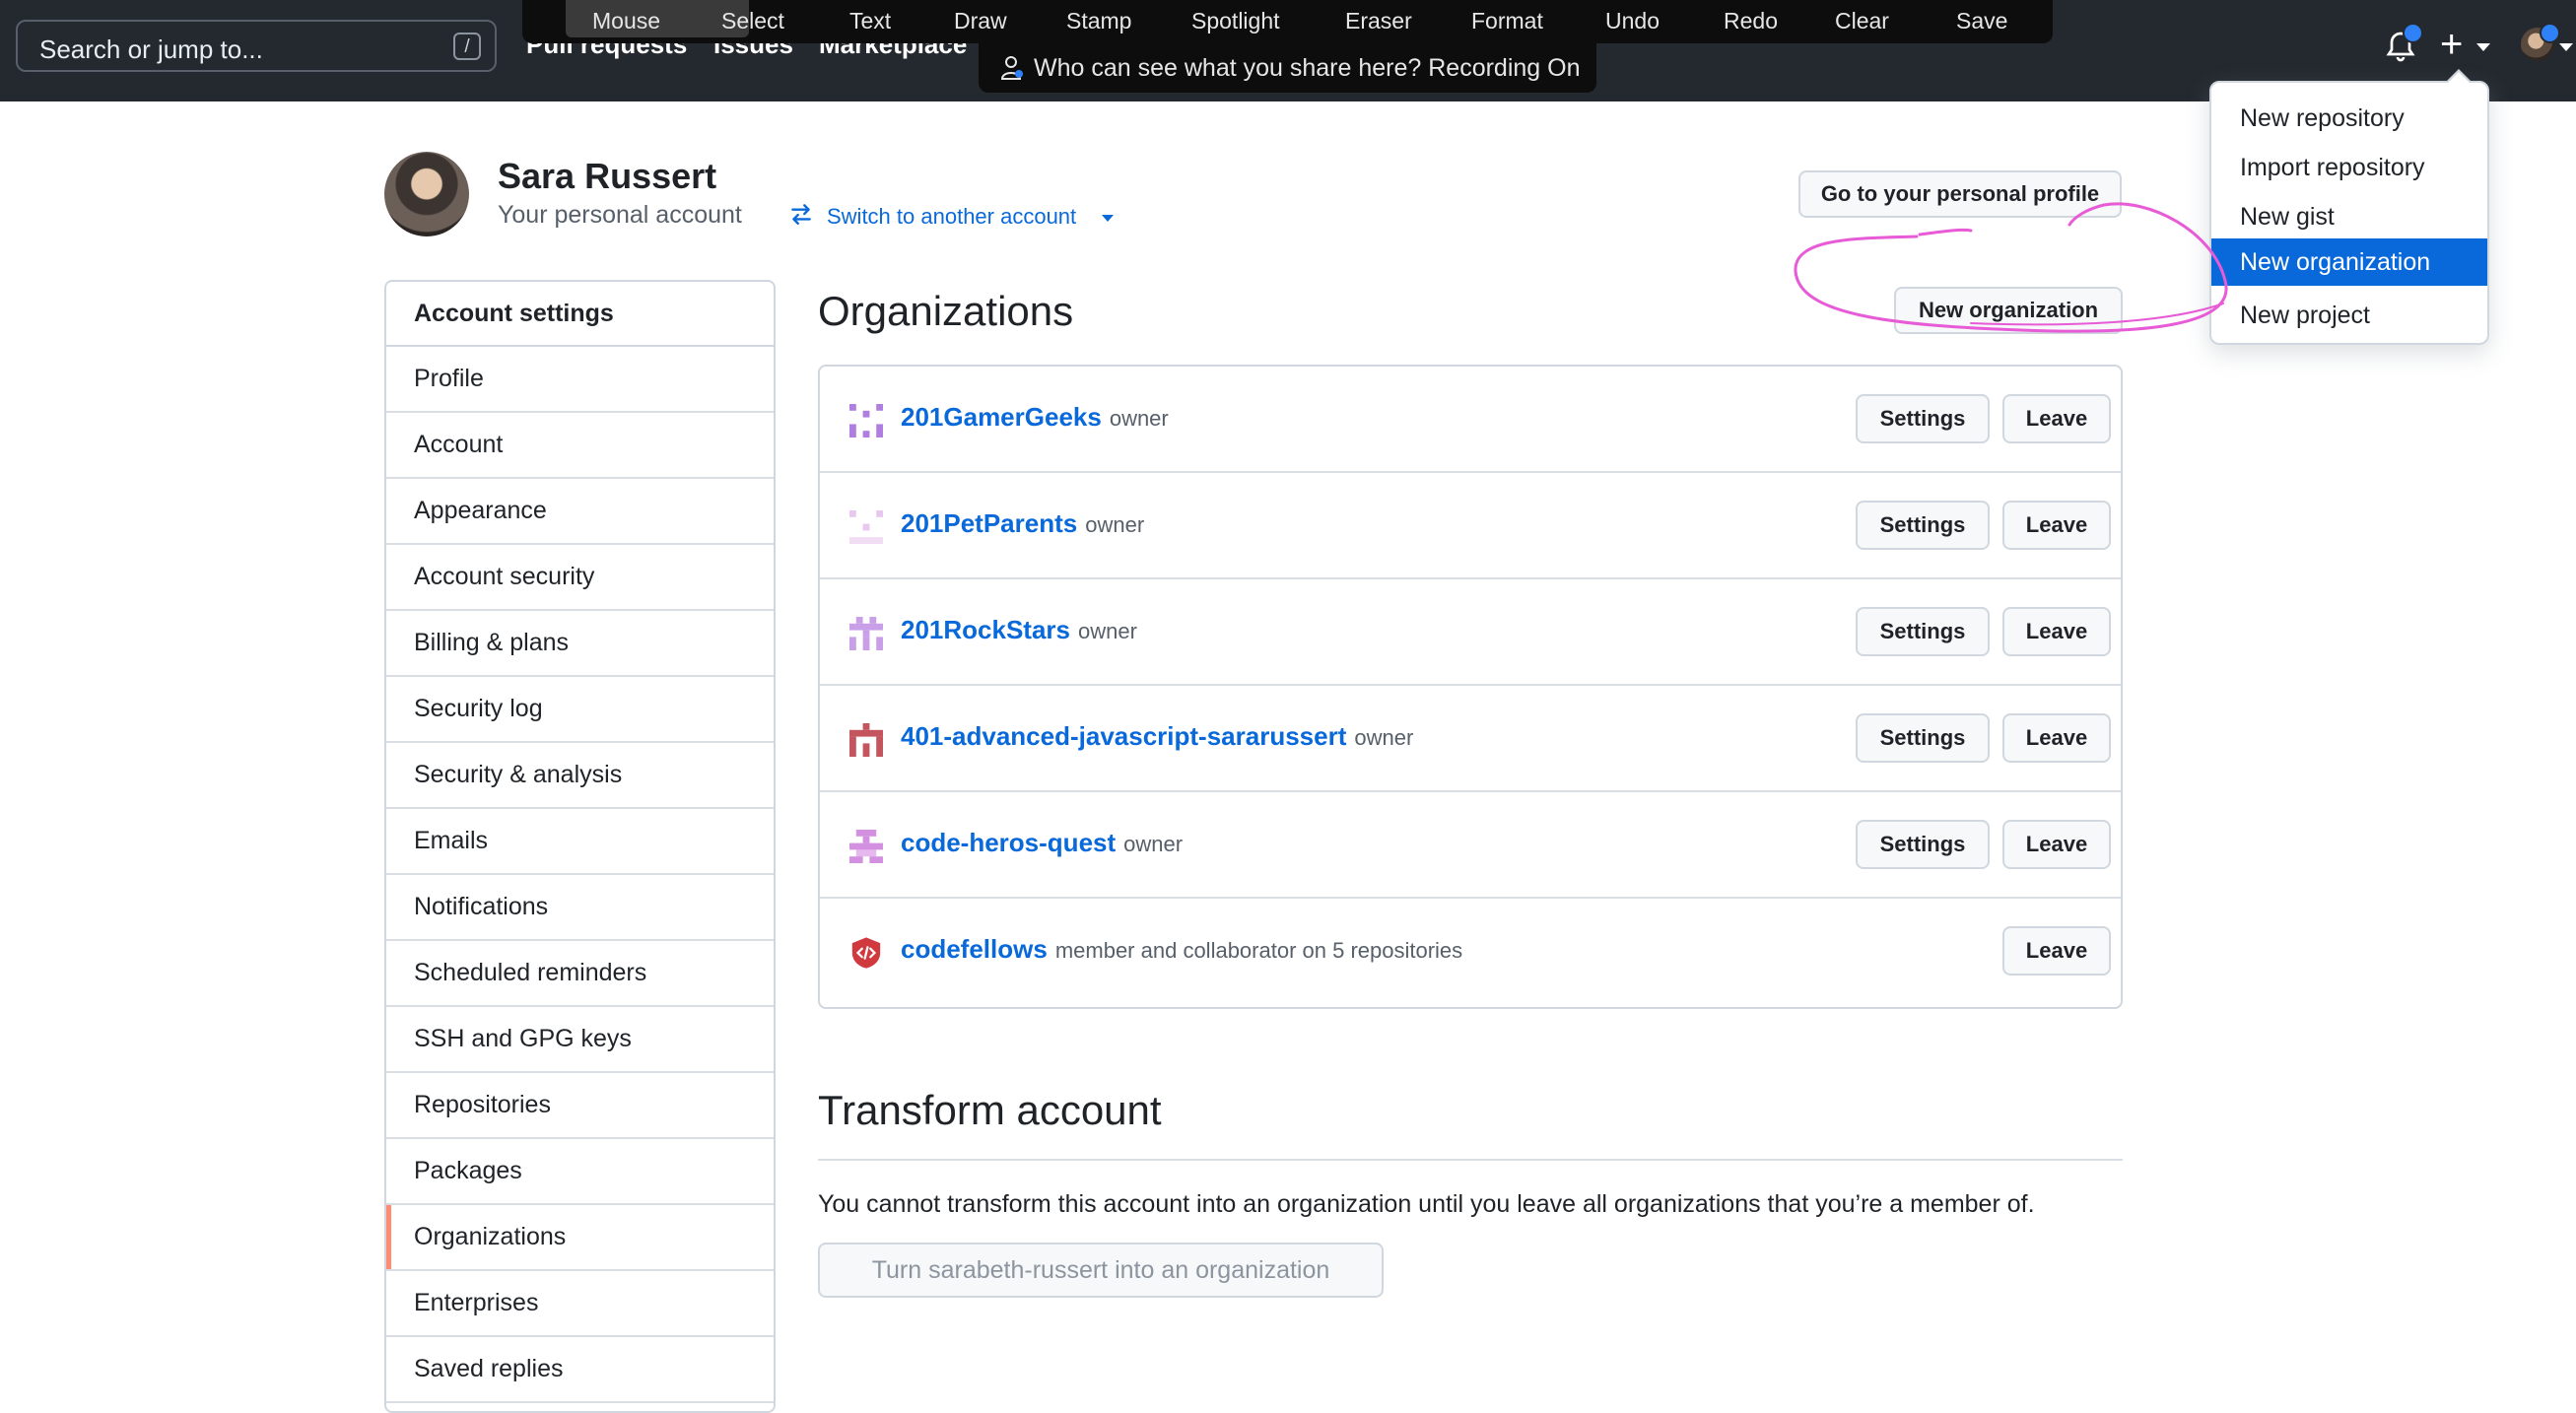 The height and width of the screenshot is (1413, 2576). What do you see at coordinates (426, 194) in the screenshot?
I see `profile-avatar` at bounding box center [426, 194].